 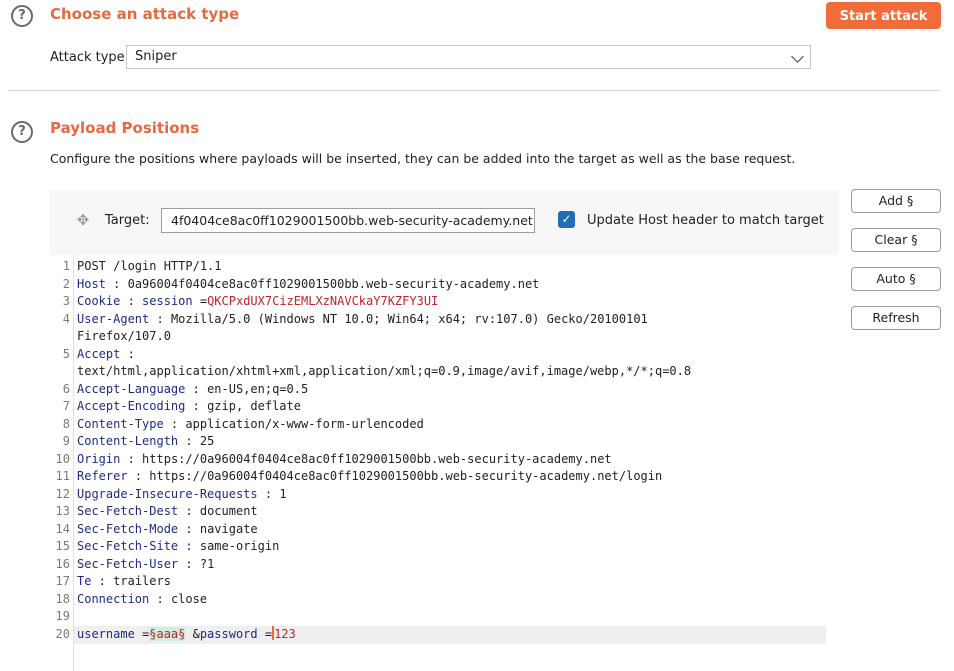 I want to click on section-divider, so click(x=474, y=90).